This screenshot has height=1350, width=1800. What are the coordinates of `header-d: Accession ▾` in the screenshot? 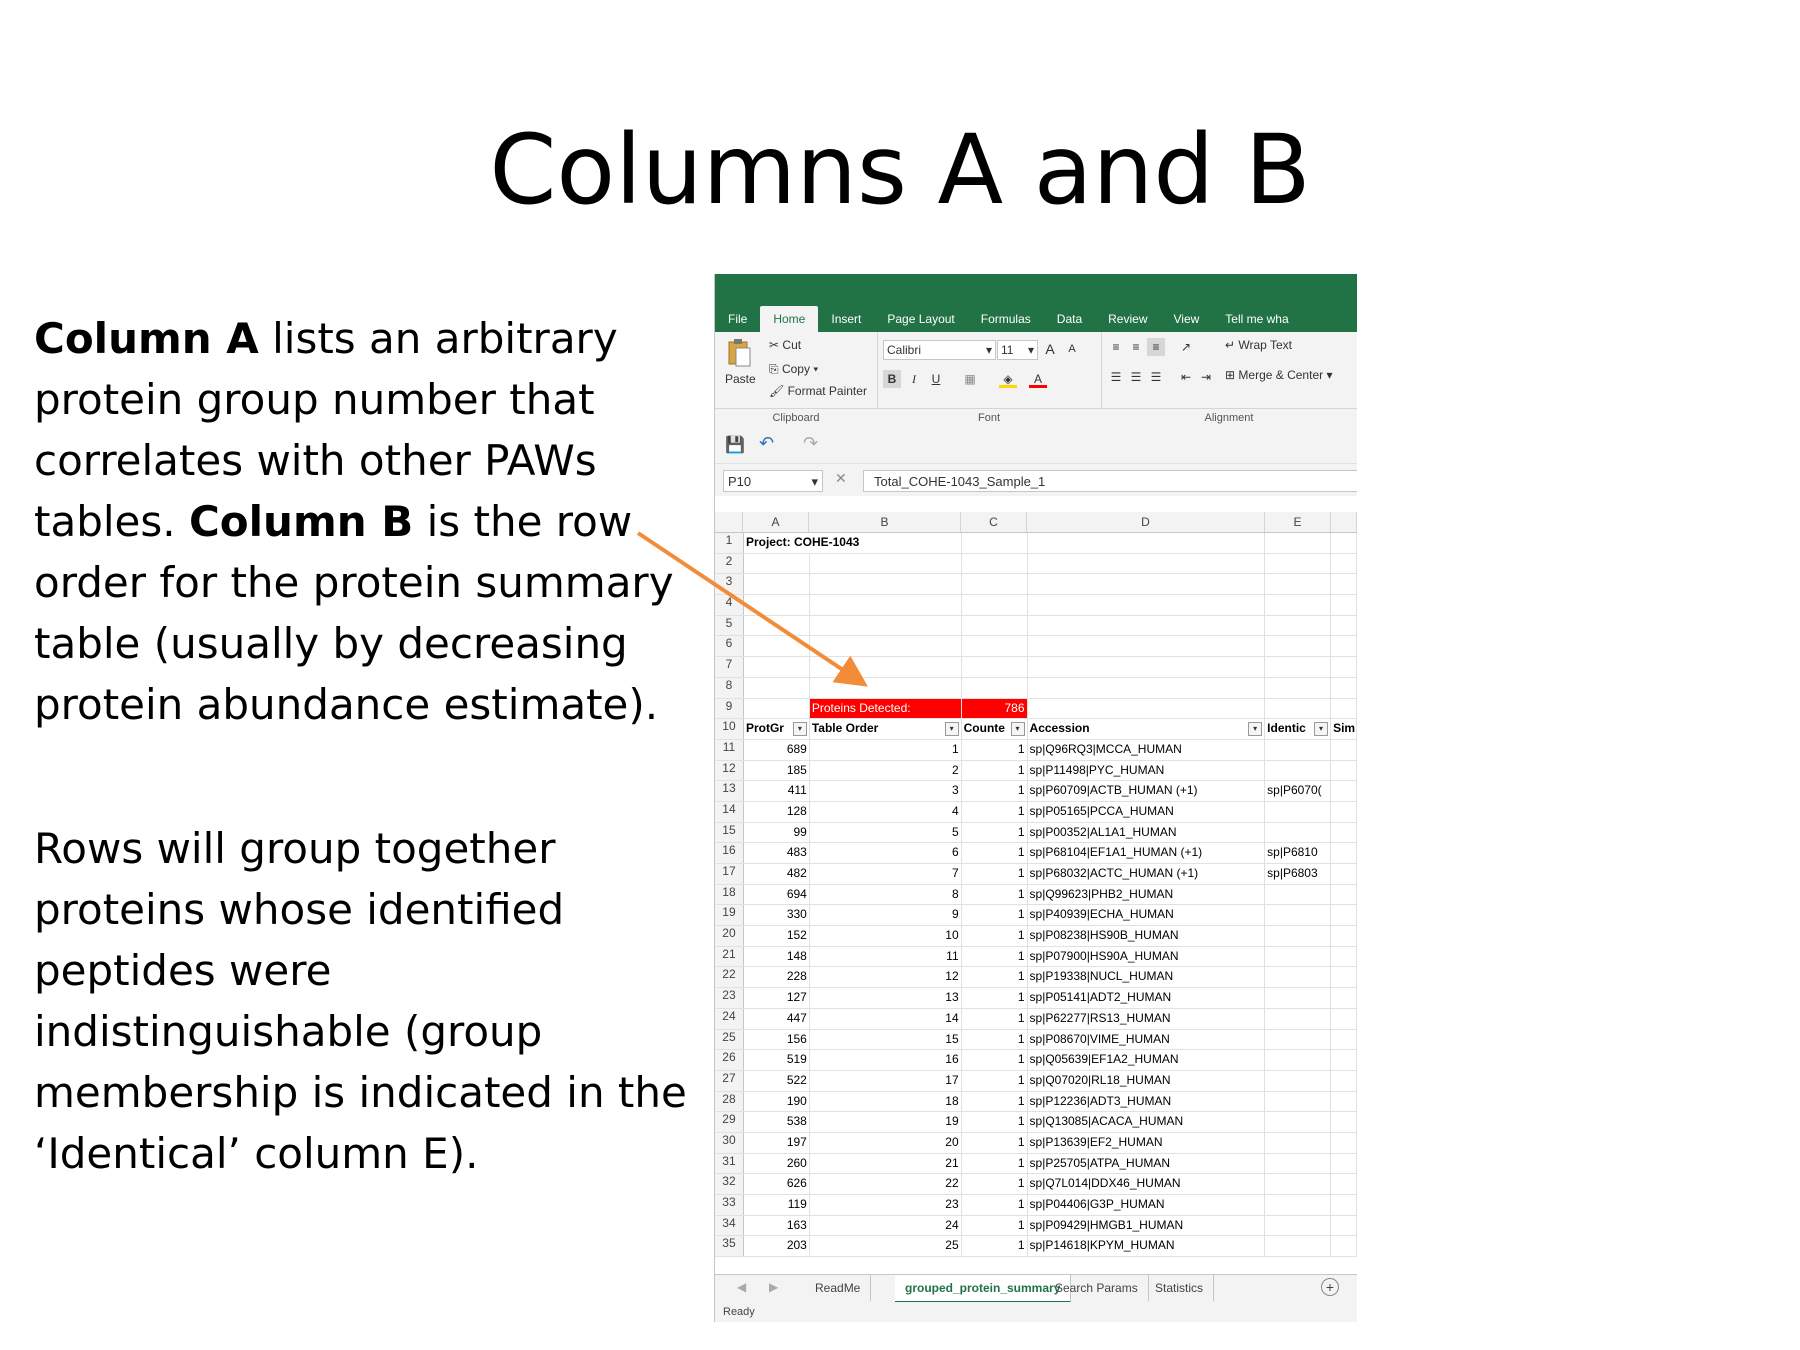 It's located at (1147, 729).